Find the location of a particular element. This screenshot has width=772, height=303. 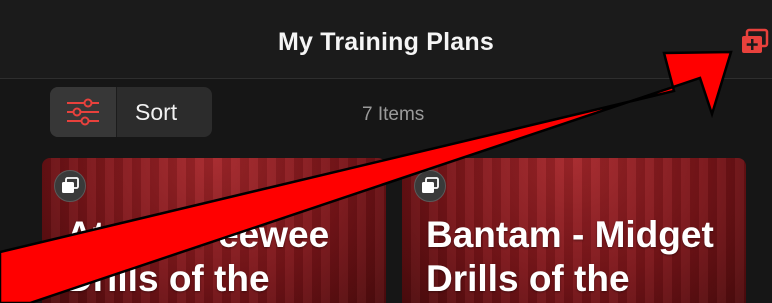

add-plan-button is located at coordinates (755, 42).